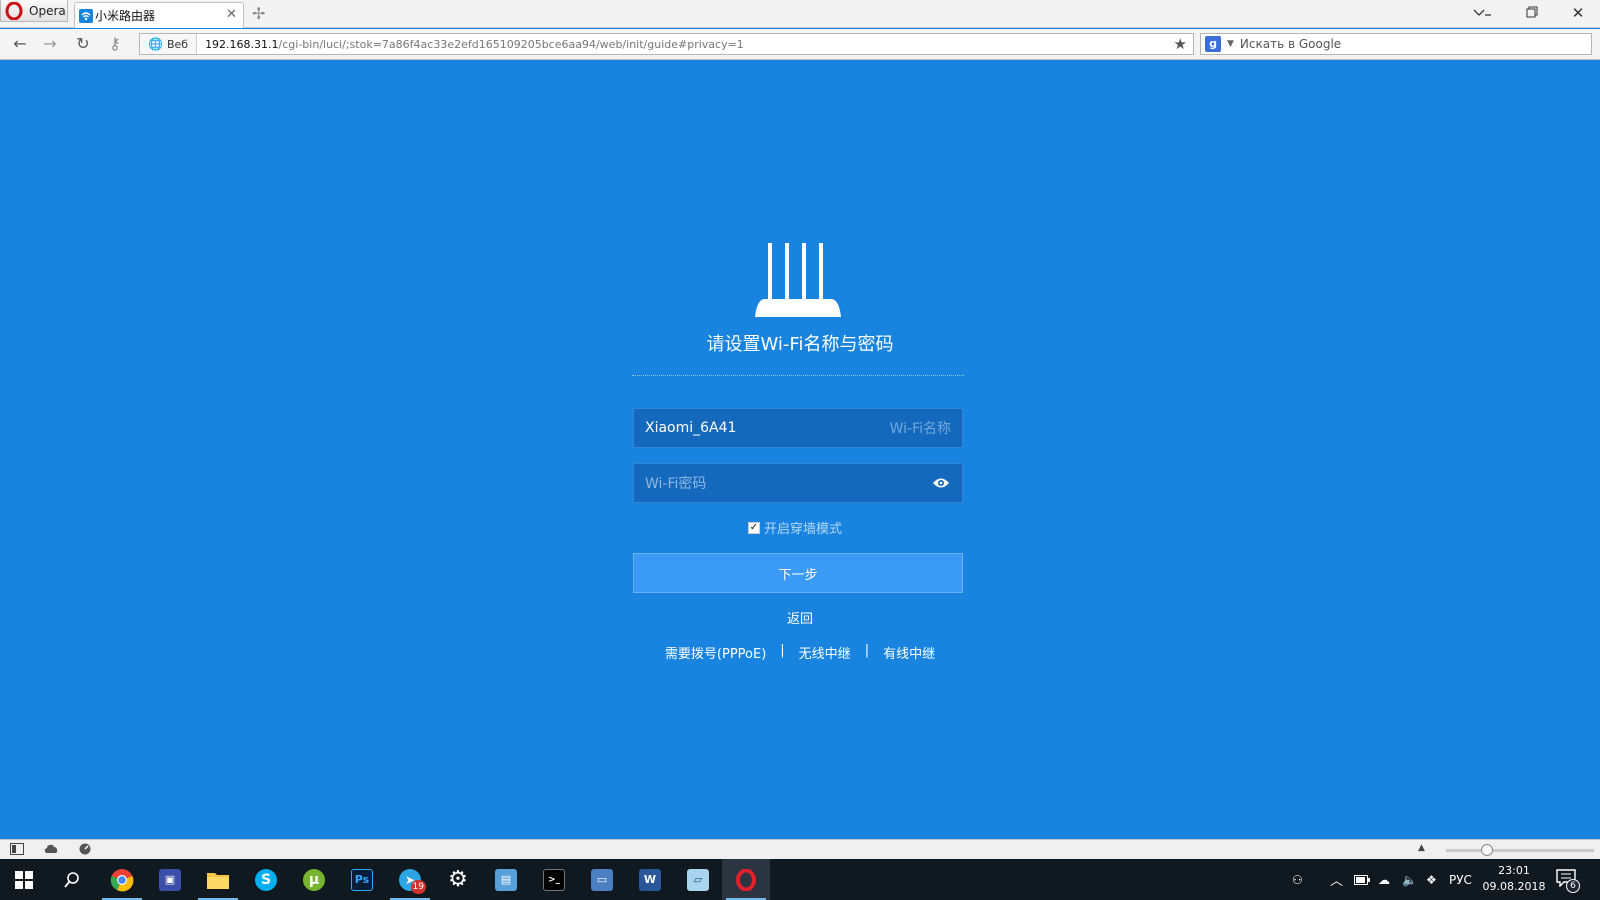  I want to click on key-icon: ⚷, so click(115, 44).